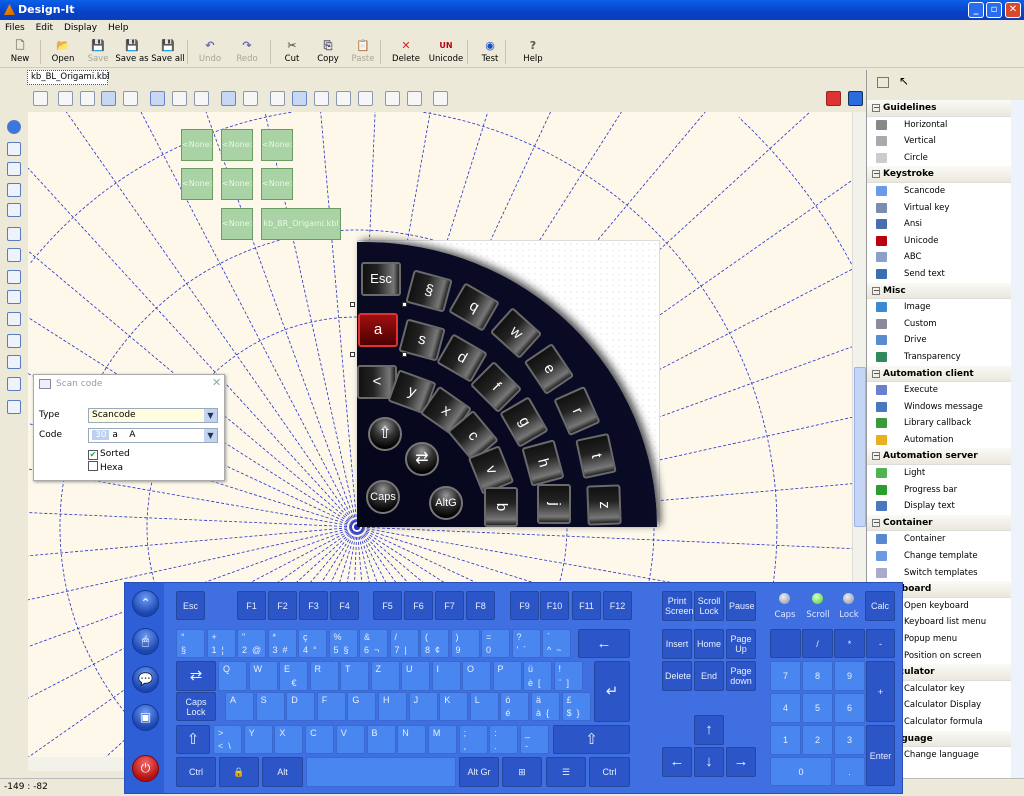 The width and height of the screenshot is (1024, 796). I want to click on key-f2: F2, so click(282, 605).